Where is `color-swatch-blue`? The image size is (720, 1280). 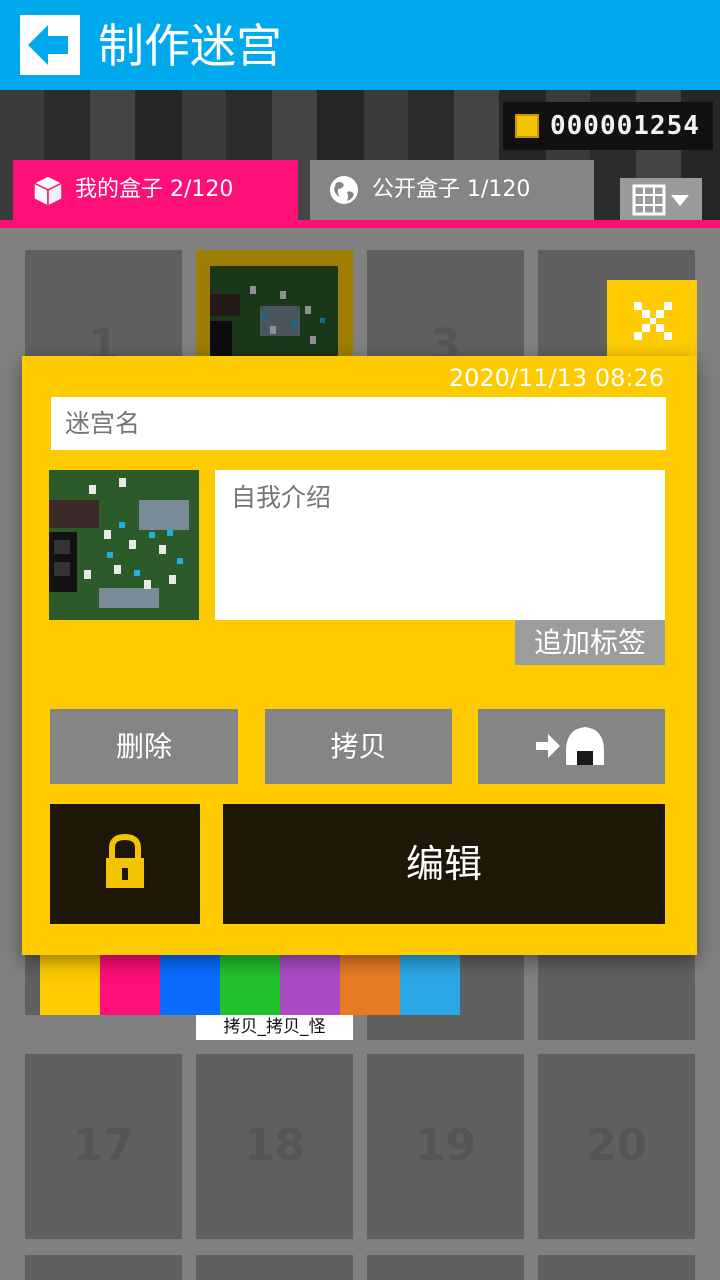
color-swatch-blue is located at coordinates (190, 985).